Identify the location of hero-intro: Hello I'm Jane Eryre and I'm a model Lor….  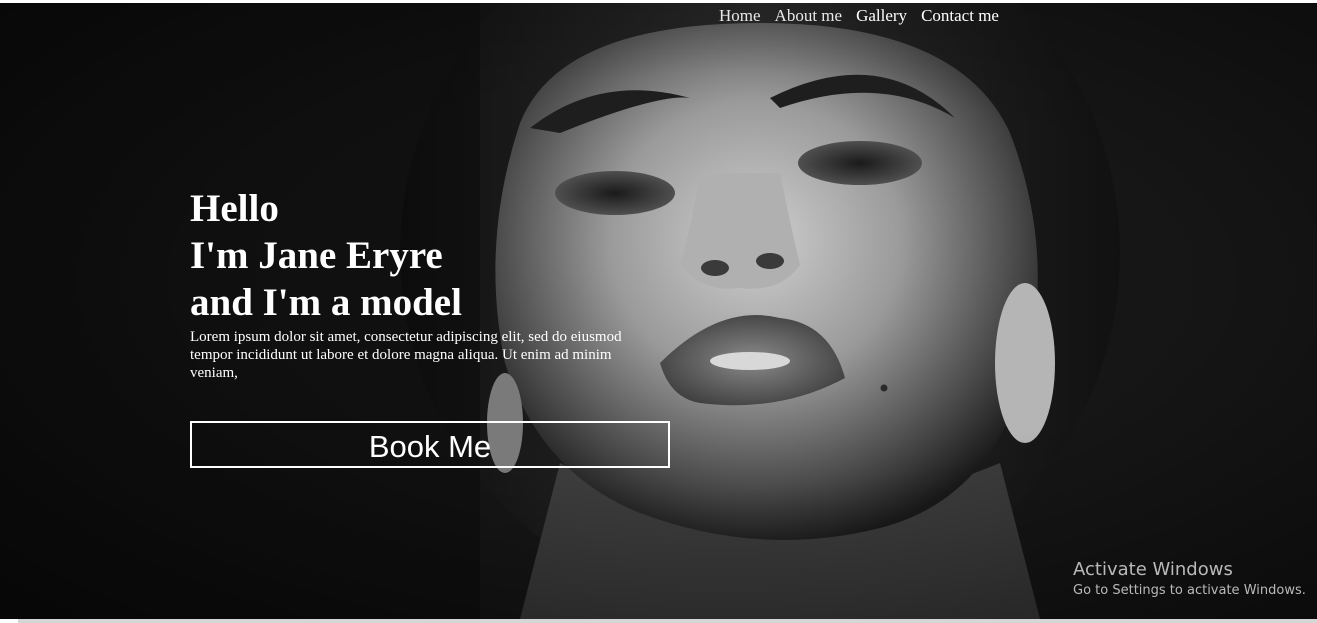
(430, 283).